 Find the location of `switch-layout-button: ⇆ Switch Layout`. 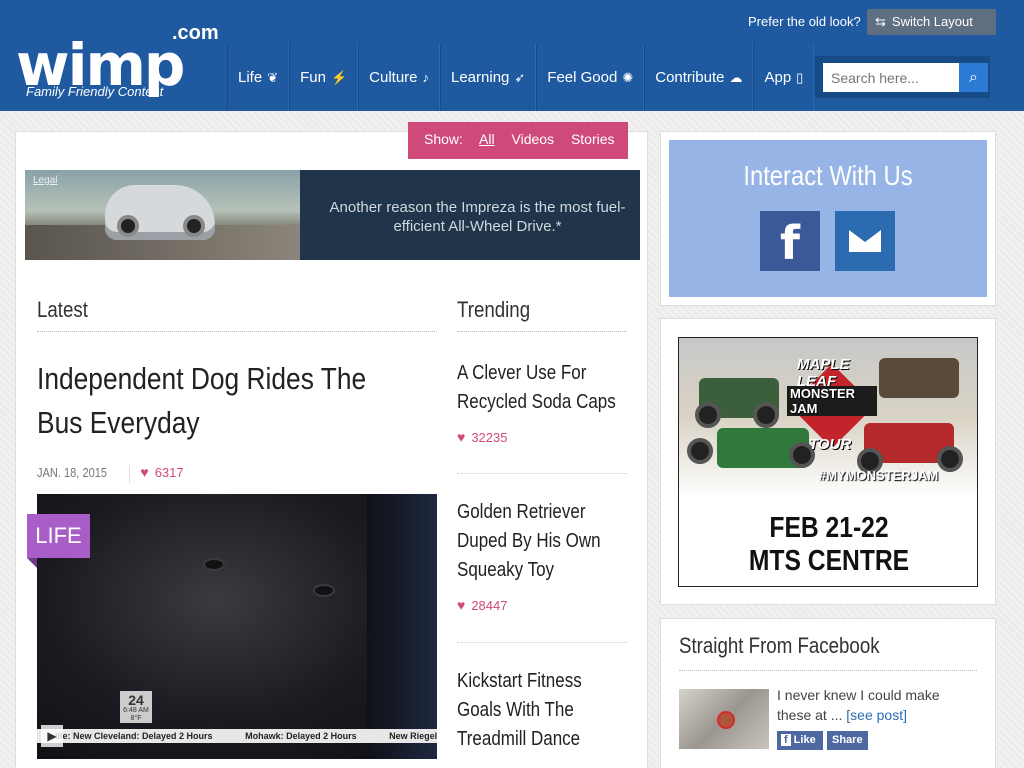

switch-layout-button: ⇆ Switch Layout is located at coordinates (931, 22).